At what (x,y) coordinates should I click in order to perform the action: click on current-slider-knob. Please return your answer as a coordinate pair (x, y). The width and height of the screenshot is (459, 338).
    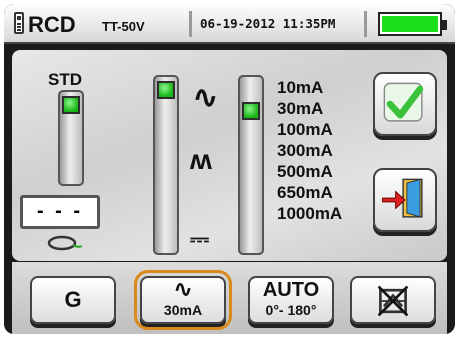
    Looking at the image, I should click on (251, 111).